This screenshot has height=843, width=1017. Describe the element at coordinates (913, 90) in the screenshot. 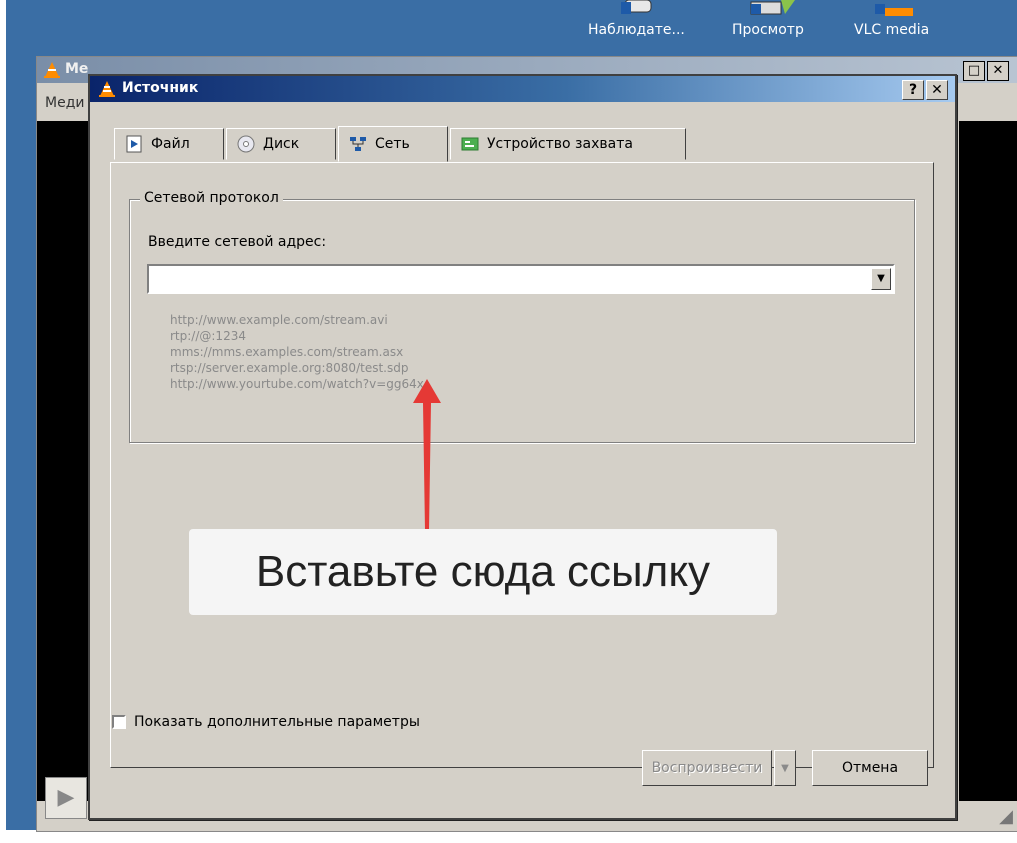

I see `help-button: ?` at that location.